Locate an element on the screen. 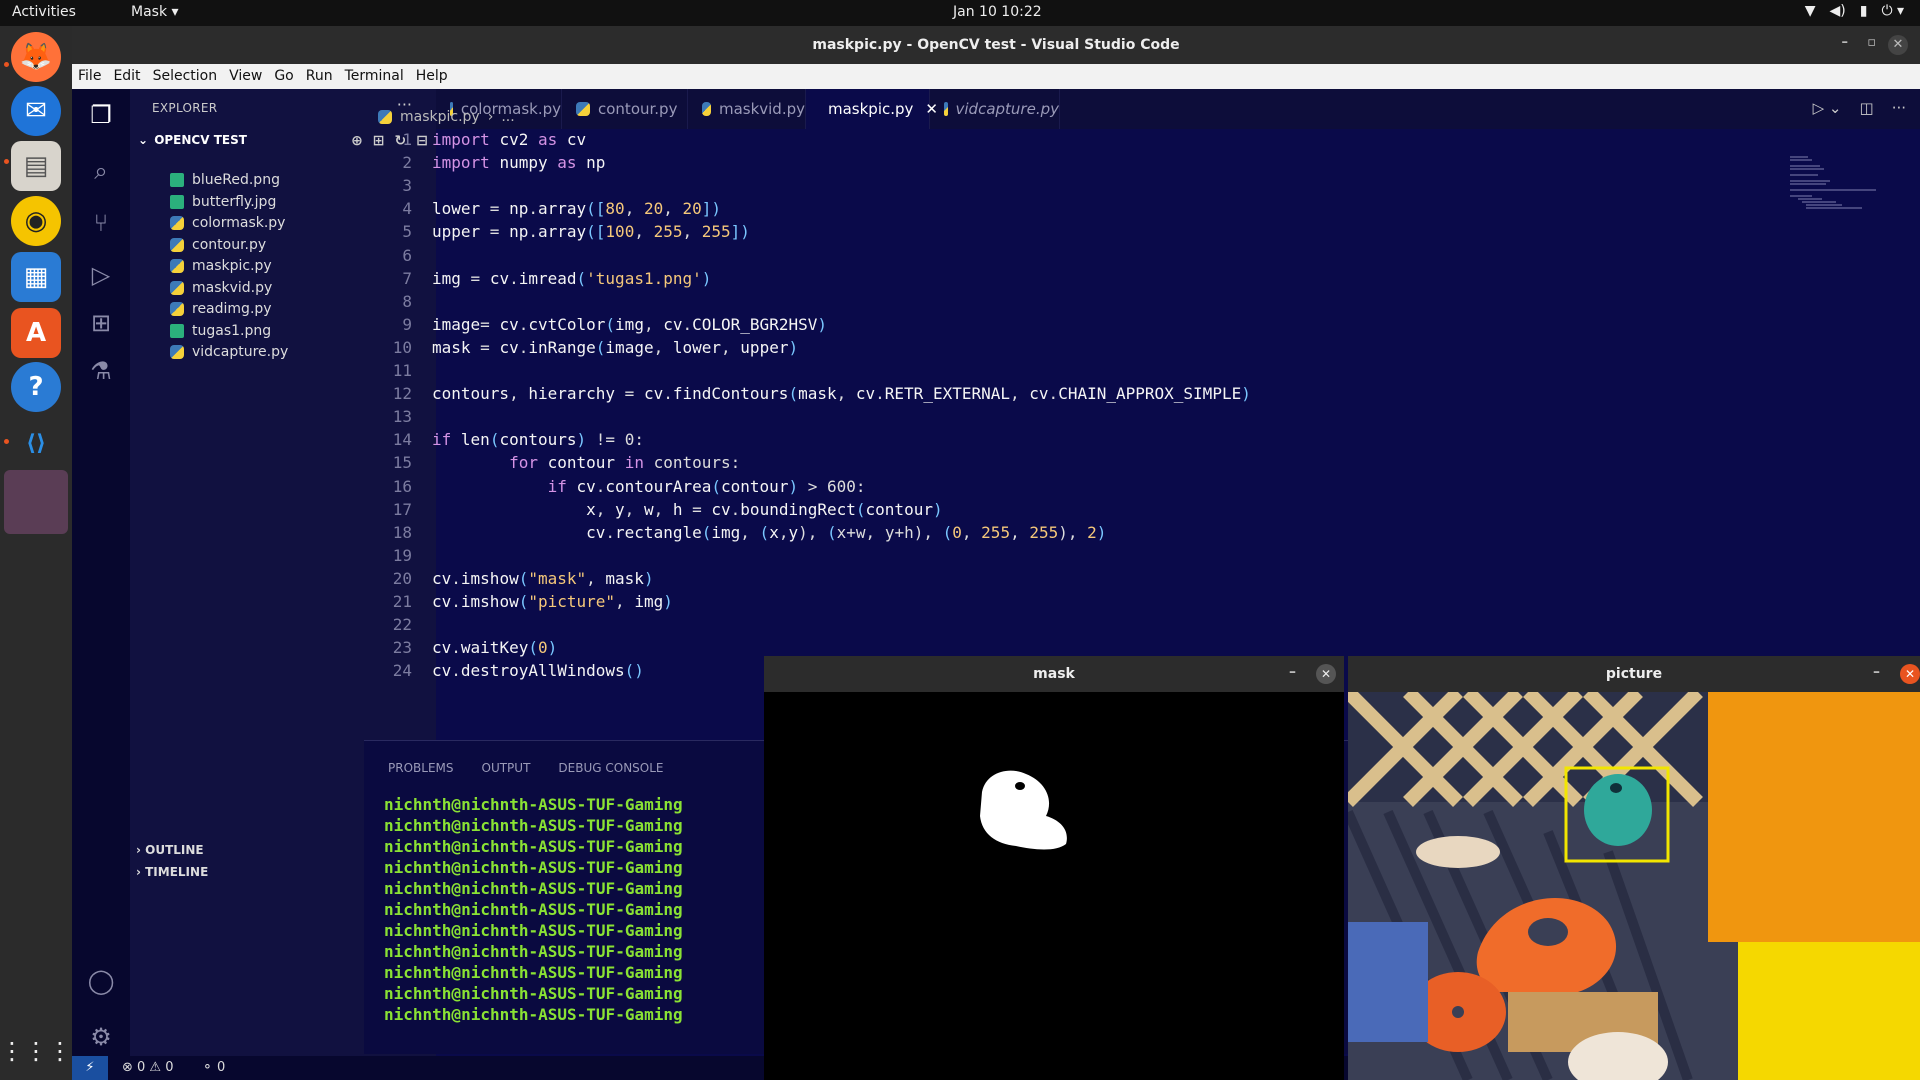 Image resolution: width=1920 pixels, height=1080 pixels. files-icon: ▤ is located at coordinates (36, 166).